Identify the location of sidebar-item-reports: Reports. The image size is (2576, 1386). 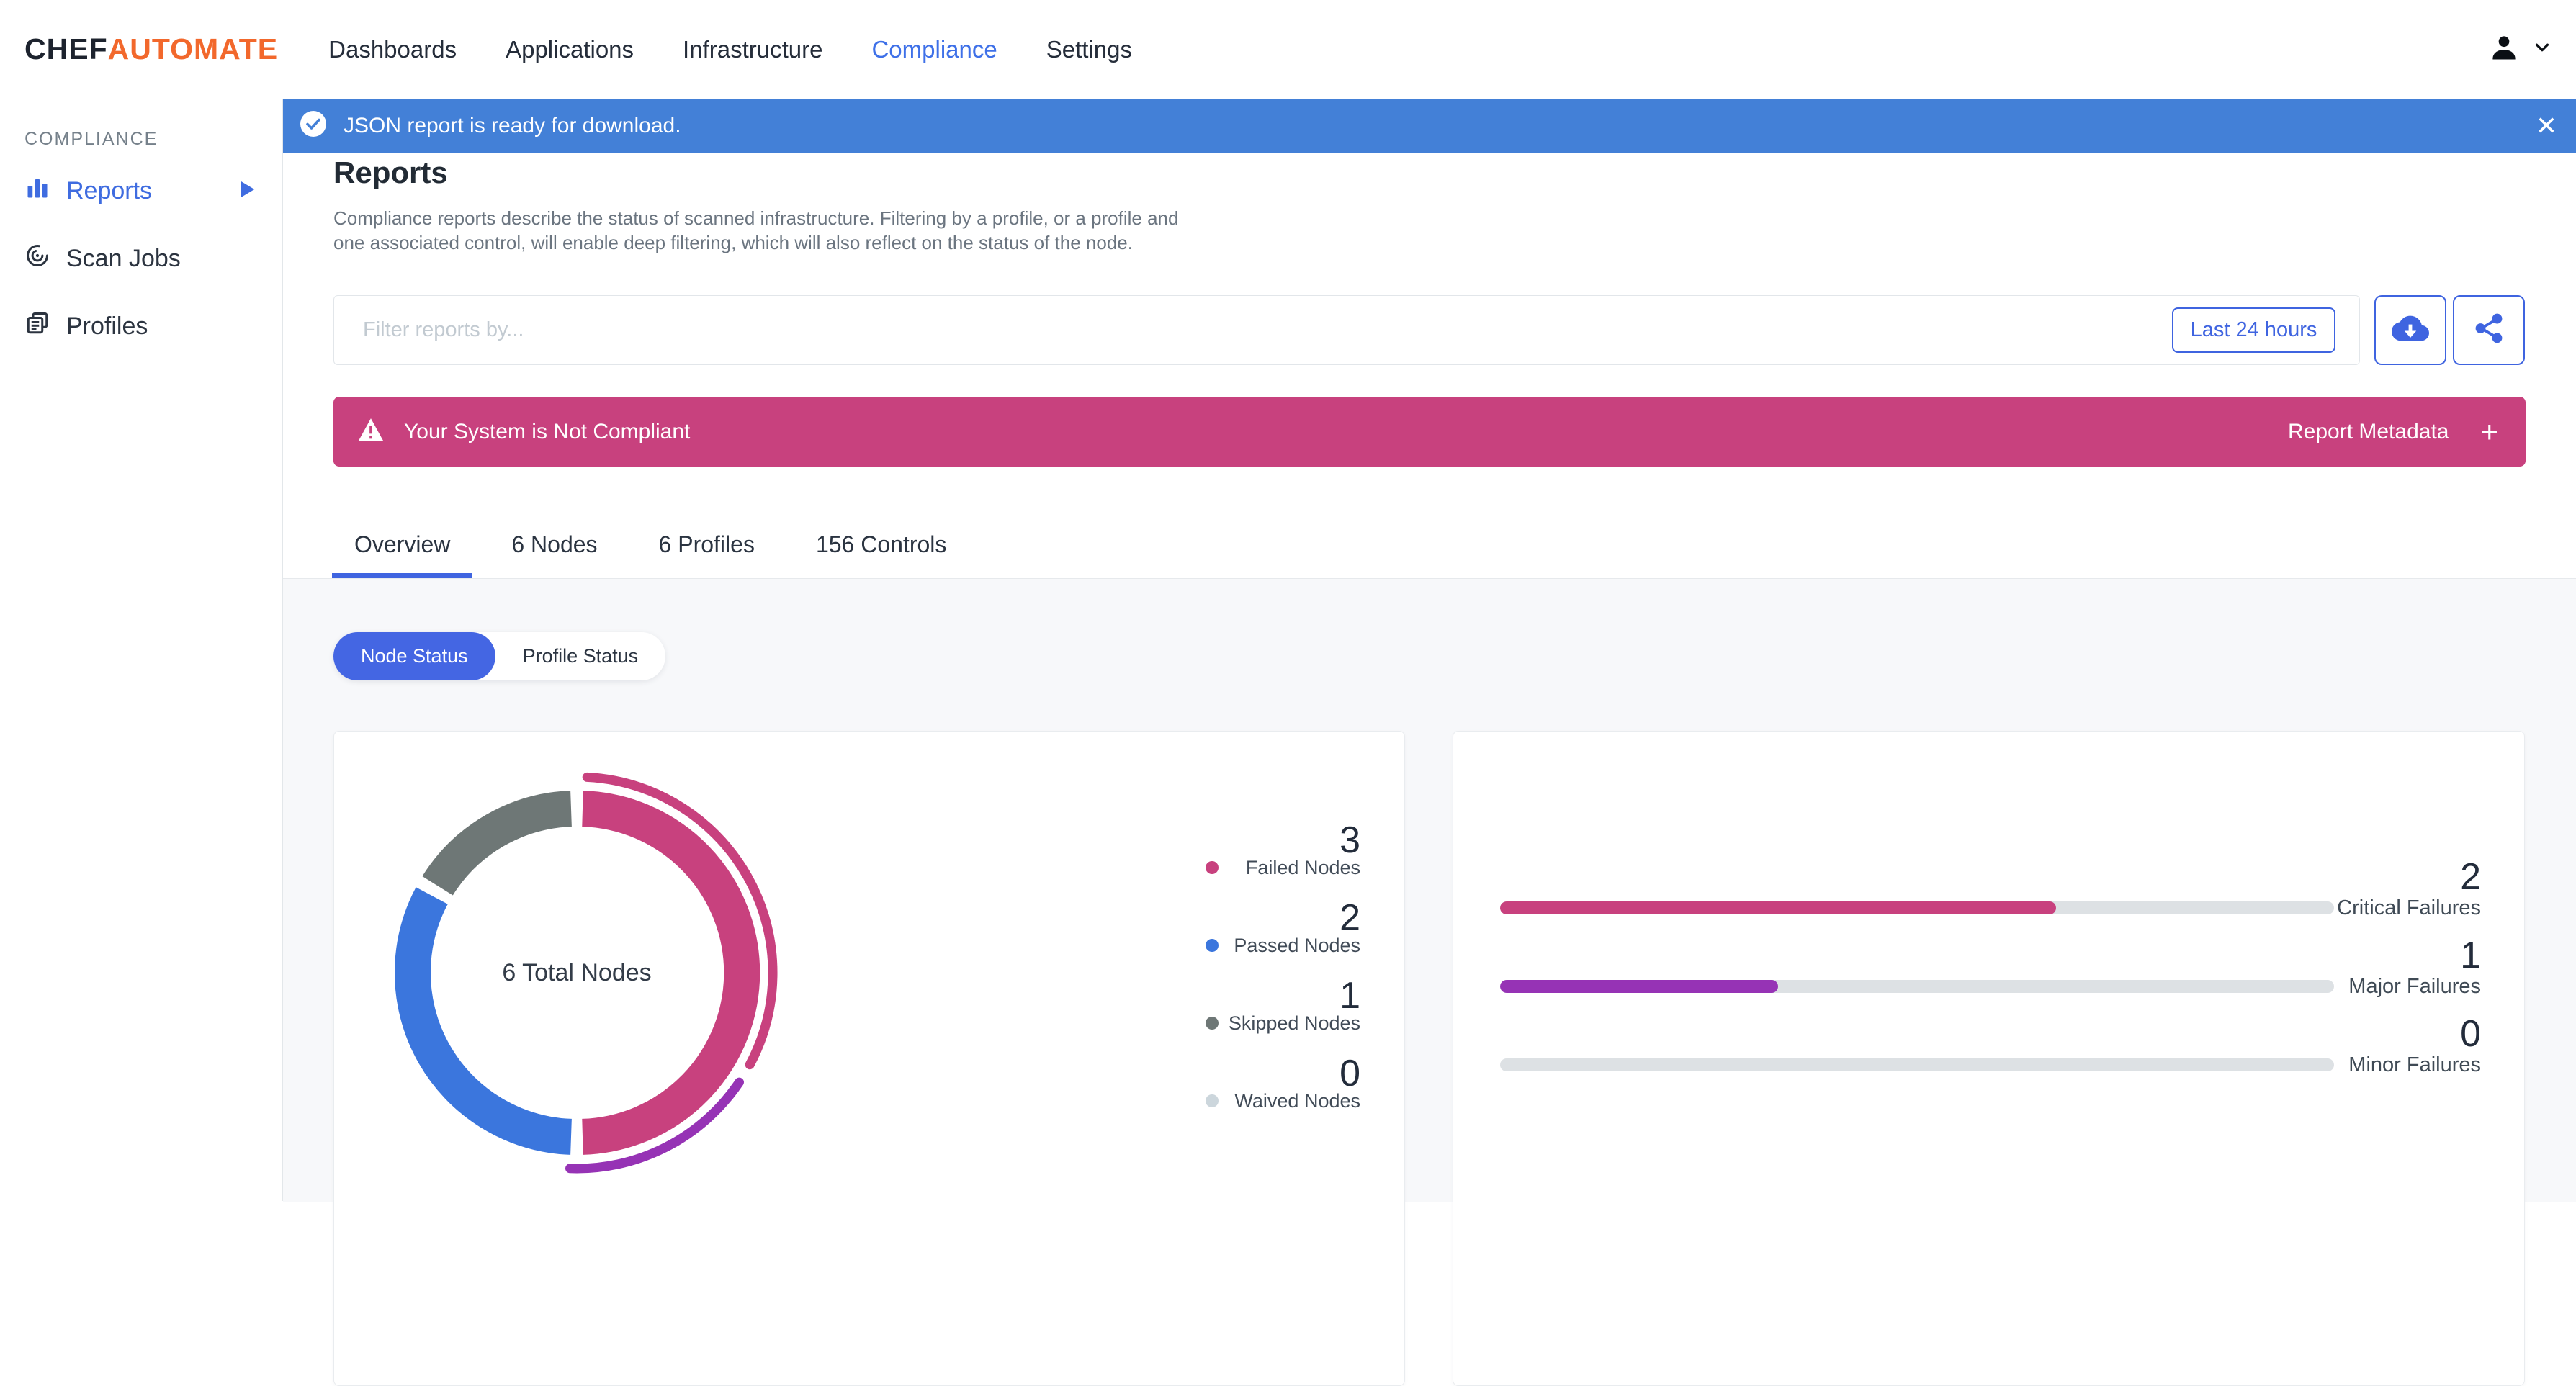
(141, 190).